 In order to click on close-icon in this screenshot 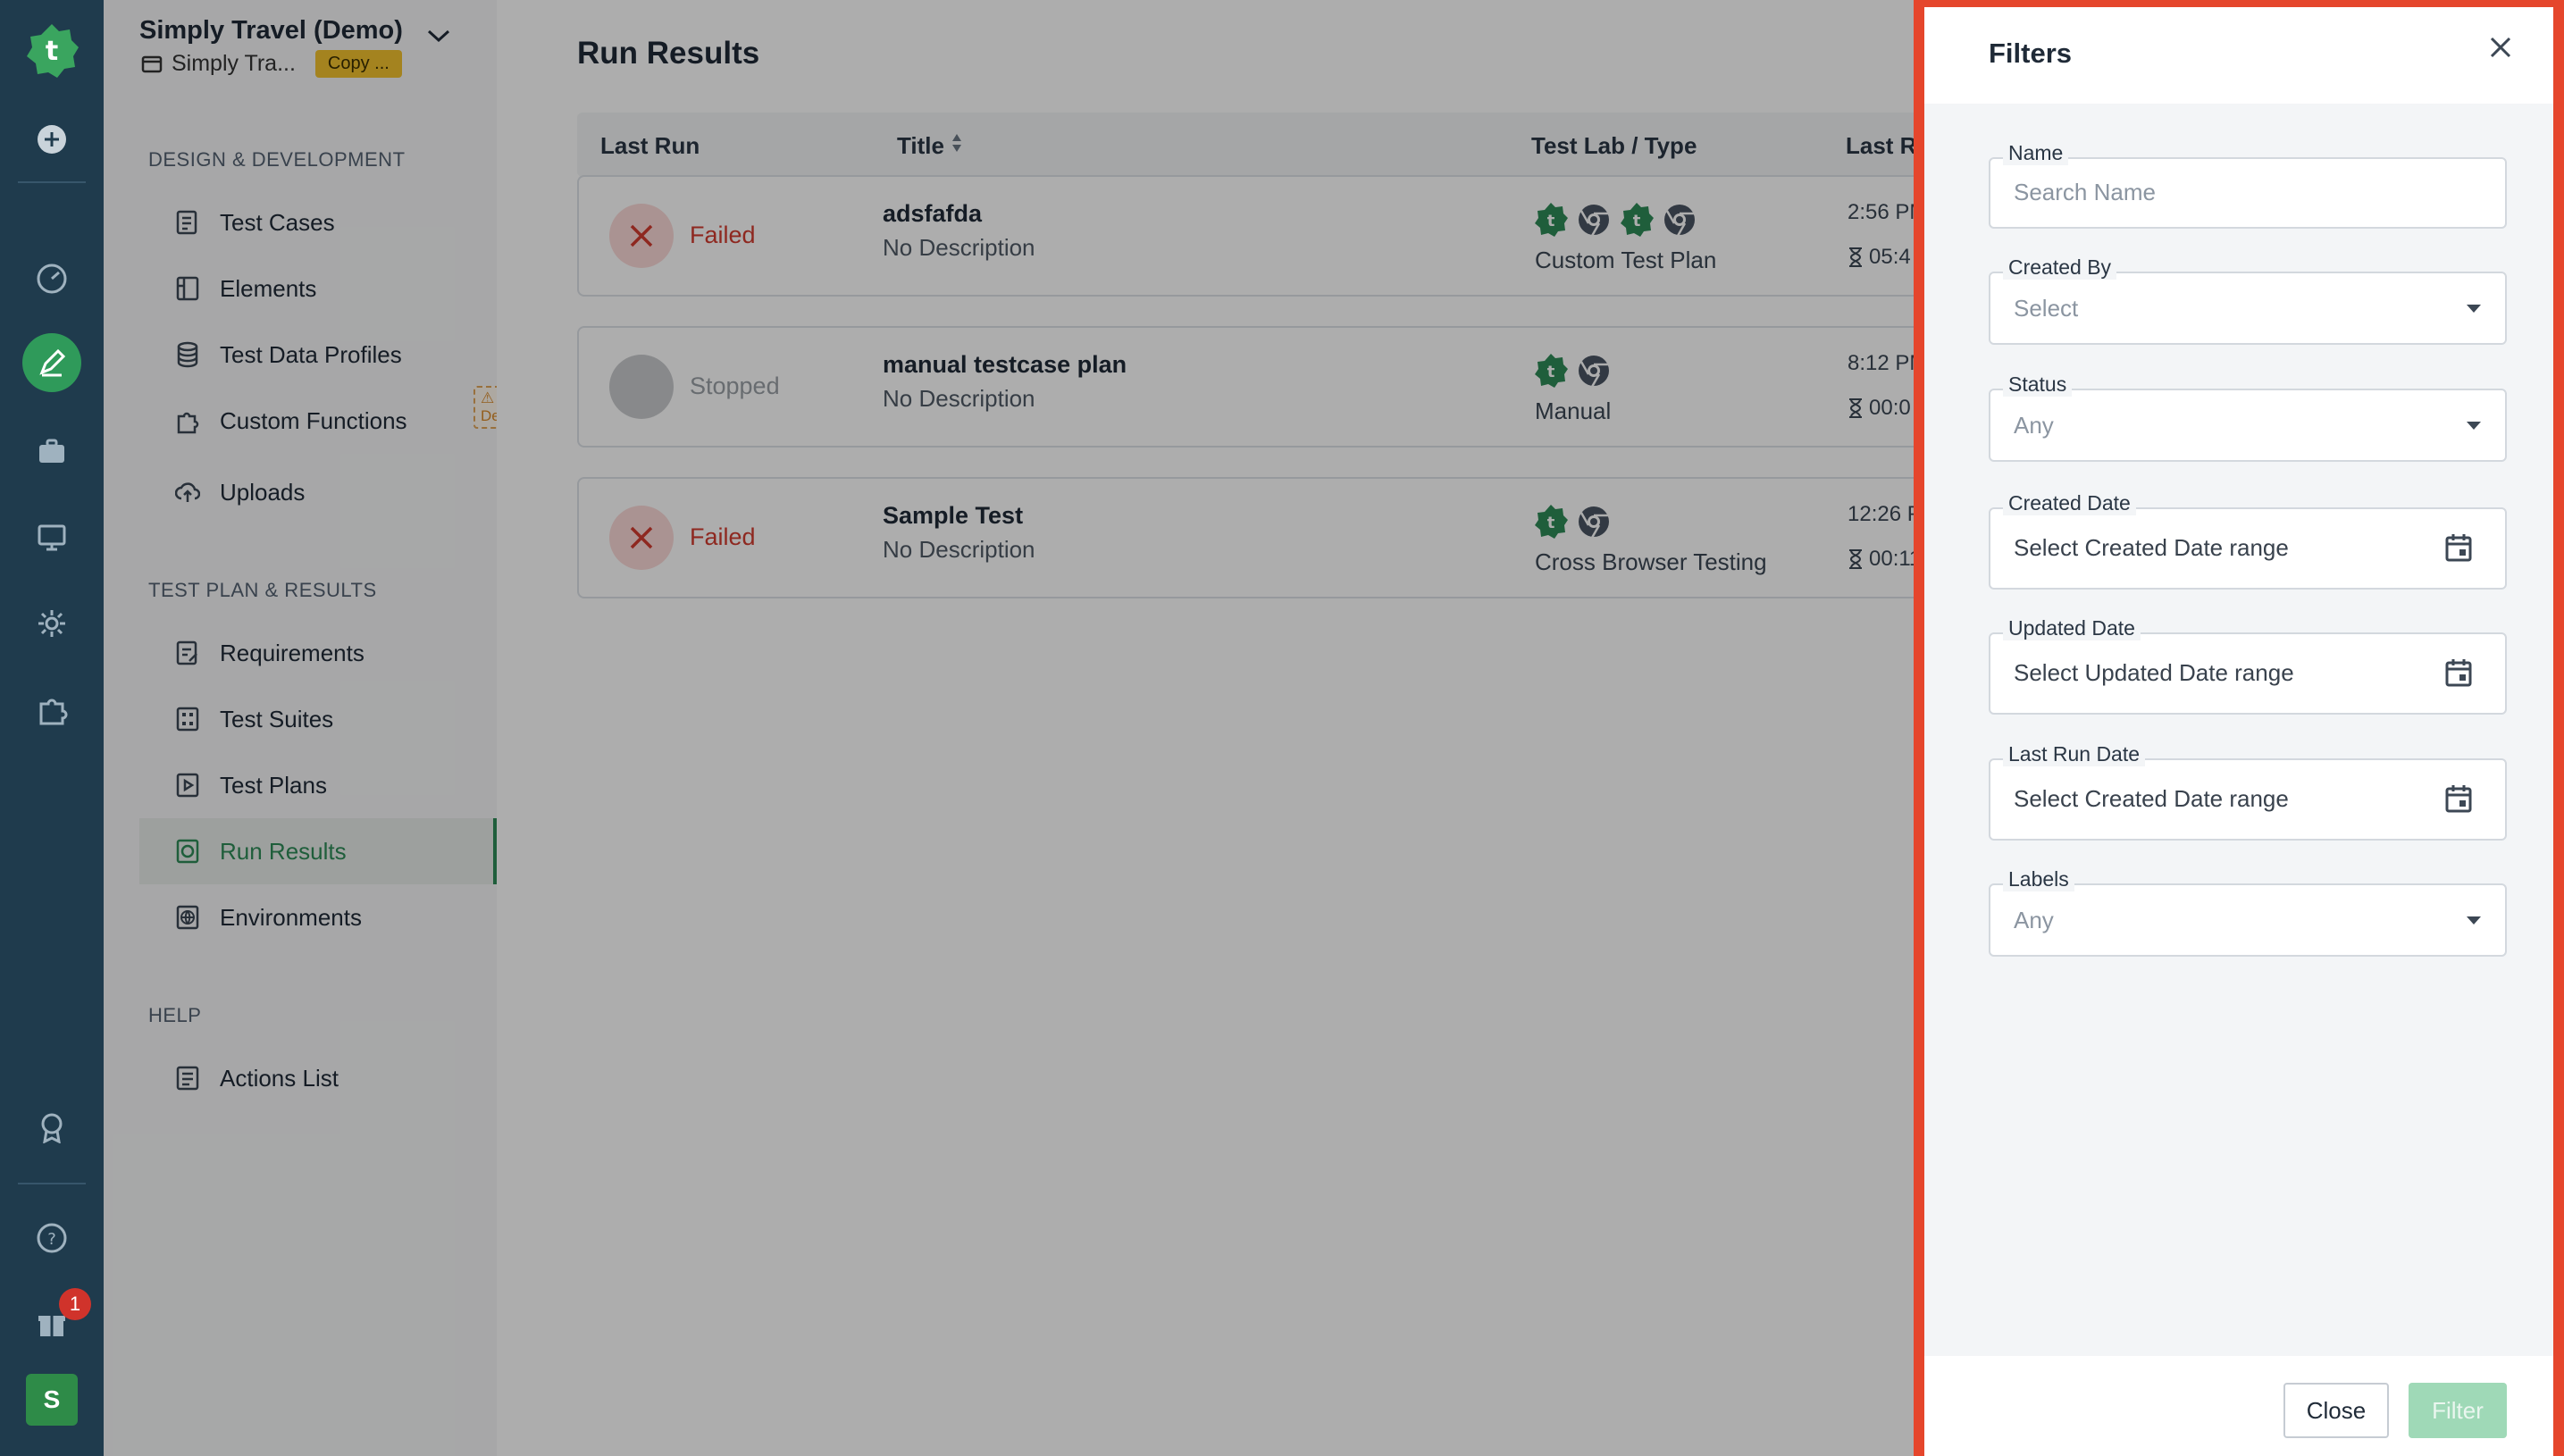, I will do `click(2500, 49)`.